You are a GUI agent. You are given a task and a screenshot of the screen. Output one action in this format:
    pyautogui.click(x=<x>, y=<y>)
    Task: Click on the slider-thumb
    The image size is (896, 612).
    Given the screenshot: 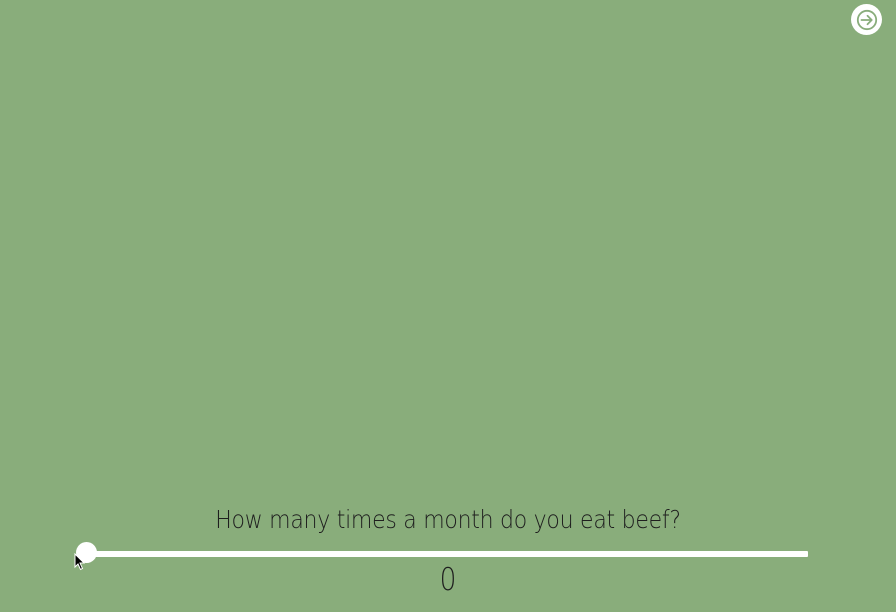 What is the action you would take?
    pyautogui.click(x=86, y=552)
    